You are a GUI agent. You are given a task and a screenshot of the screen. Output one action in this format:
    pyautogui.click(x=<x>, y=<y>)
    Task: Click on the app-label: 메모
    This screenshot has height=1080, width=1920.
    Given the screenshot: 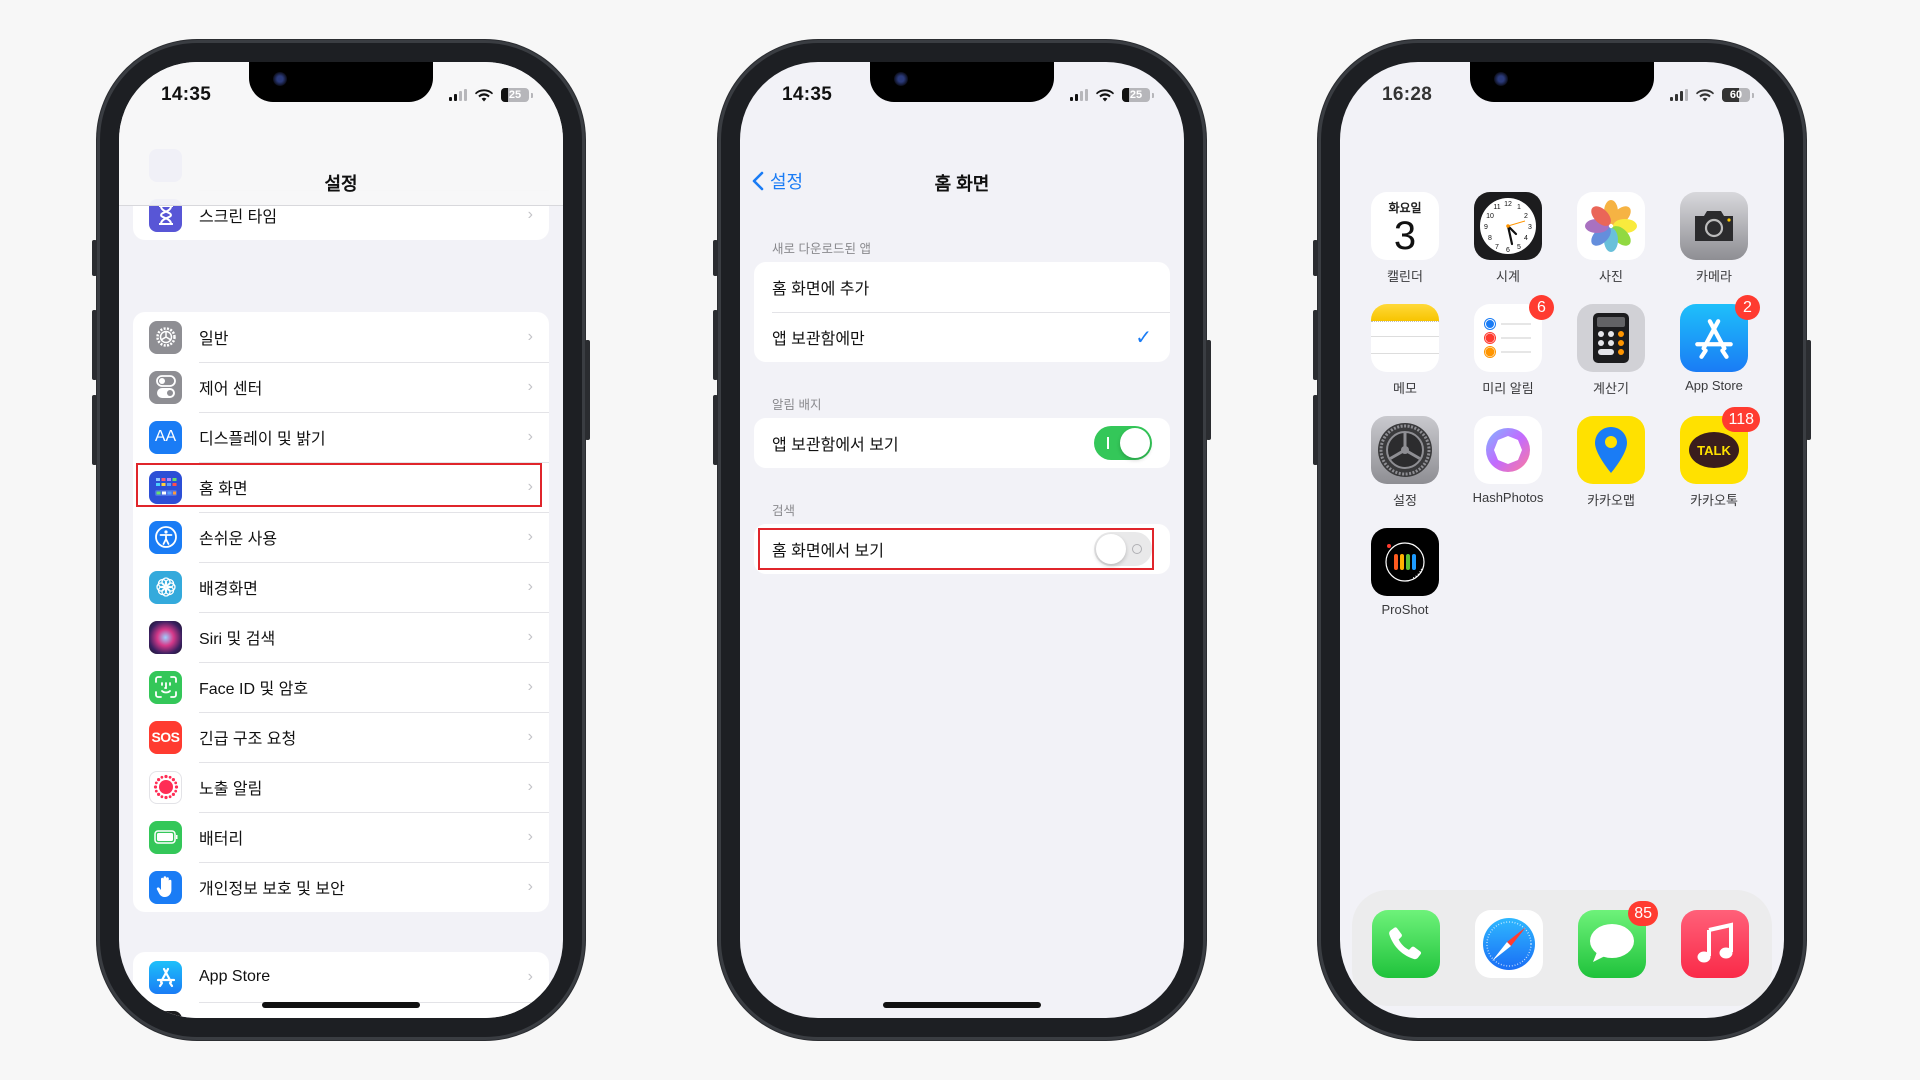 What is the action you would take?
    pyautogui.click(x=1405, y=388)
    